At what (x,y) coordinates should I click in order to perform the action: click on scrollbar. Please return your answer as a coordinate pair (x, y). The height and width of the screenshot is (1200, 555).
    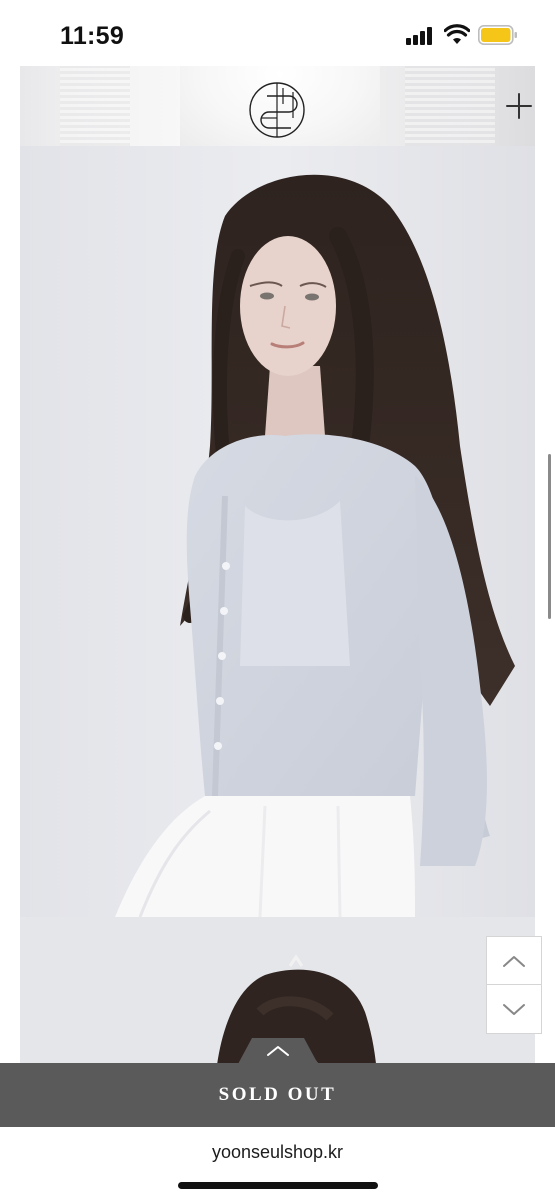
    Looking at the image, I should click on (549, 536).